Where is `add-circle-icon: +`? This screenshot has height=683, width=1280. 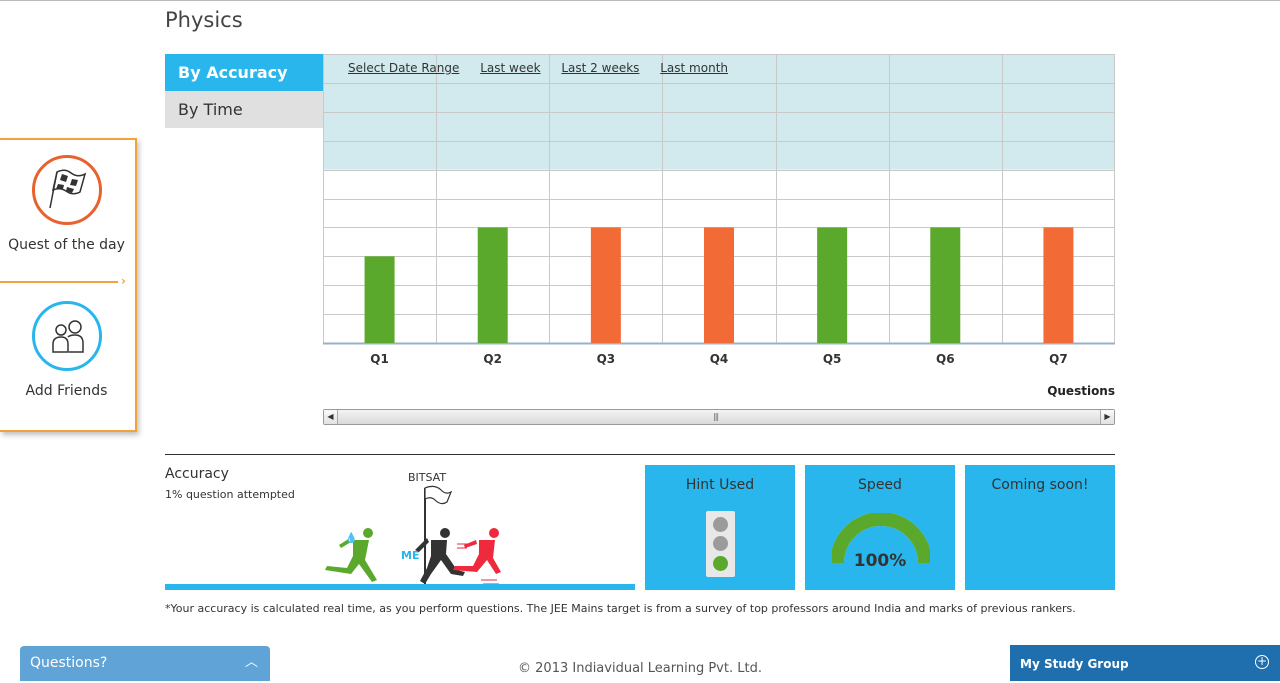
add-circle-icon: + is located at coordinates (1262, 662).